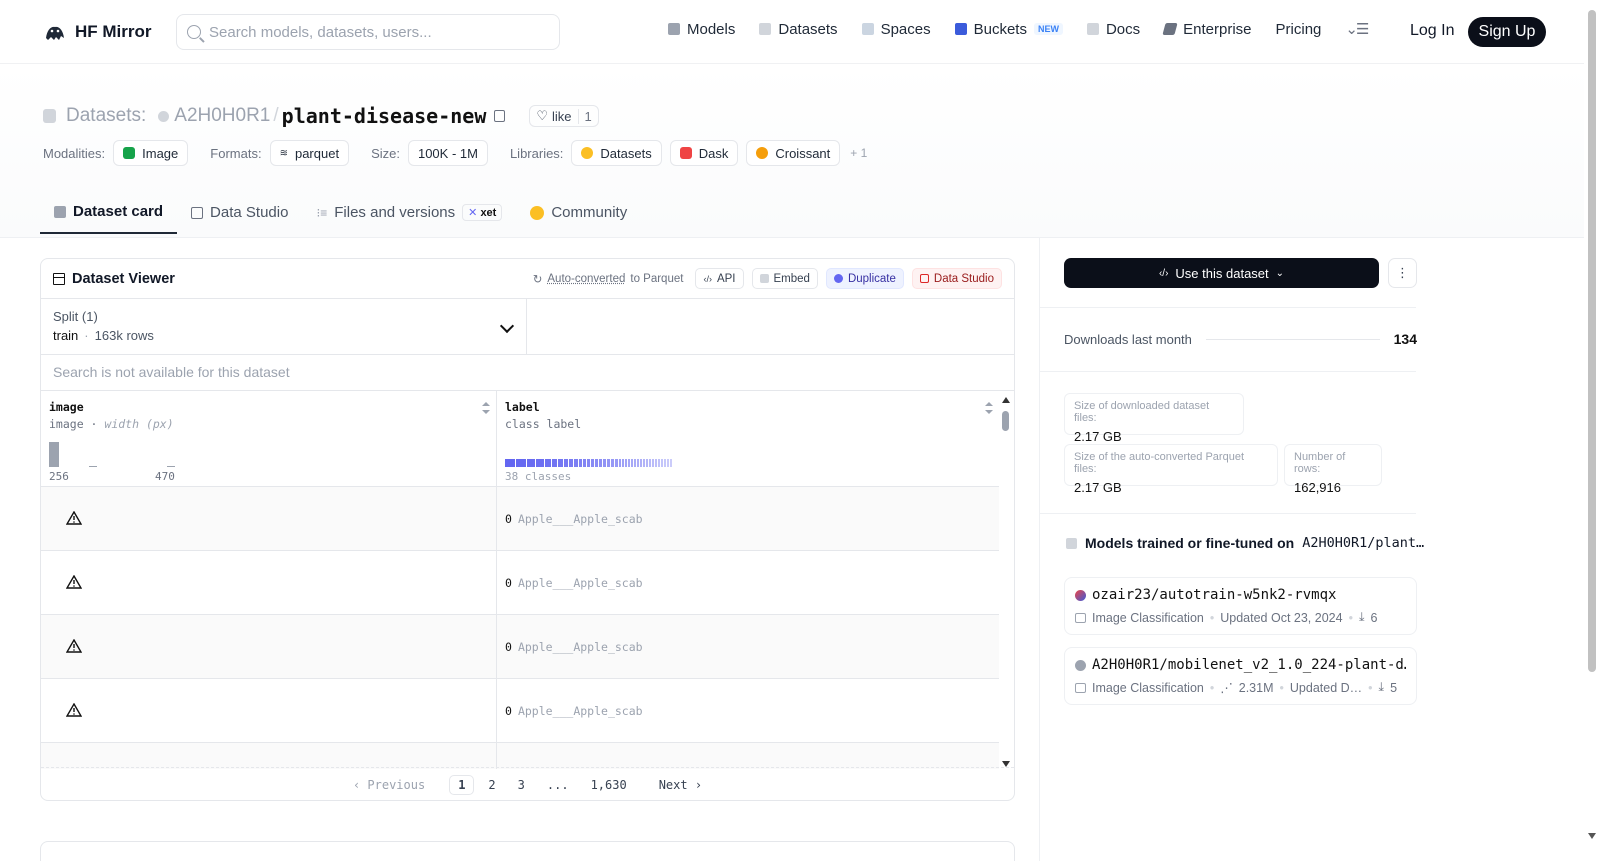 The width and height of the screenshot is (1600, 861). I want to click on embed-button: Embed, so click(784, 278).